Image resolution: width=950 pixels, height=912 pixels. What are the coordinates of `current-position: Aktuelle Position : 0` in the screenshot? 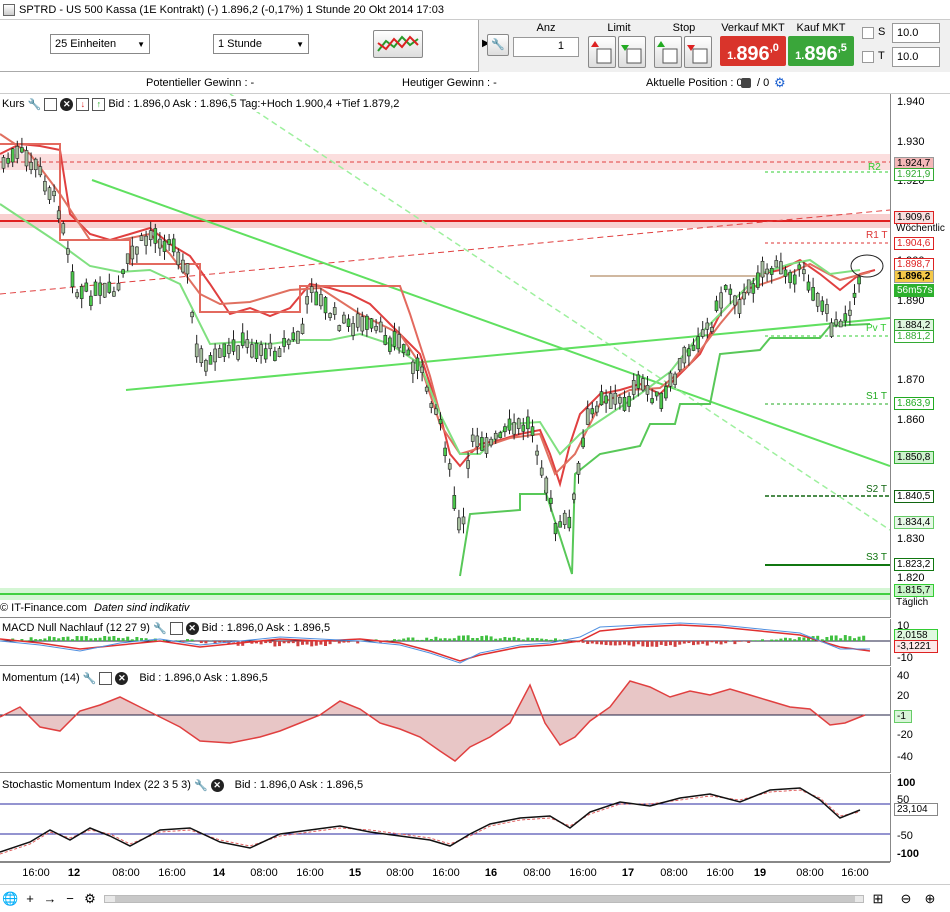 It's located at (694, 83).